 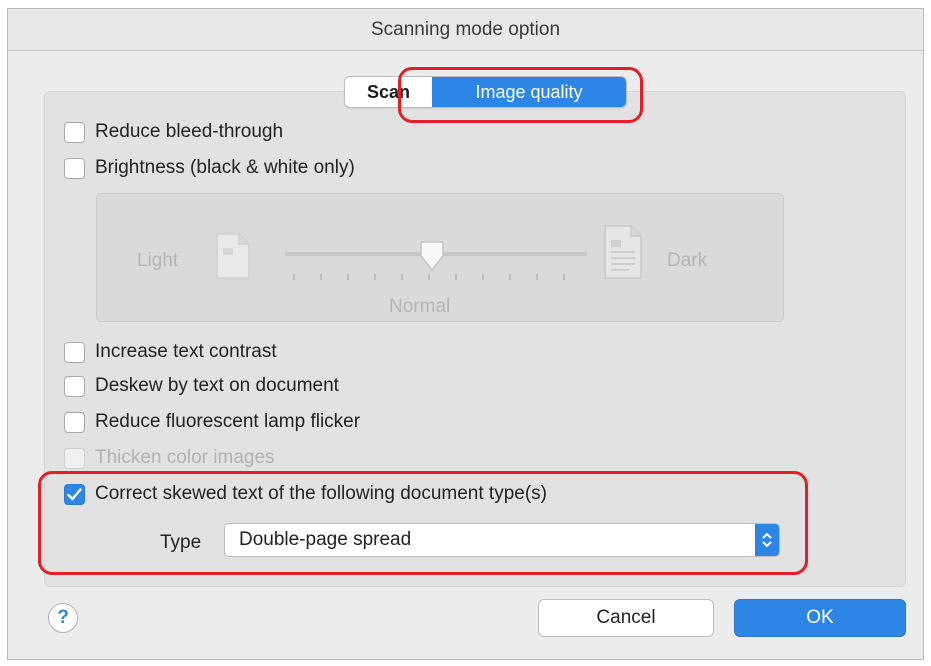 I want to click on cancel-button: Cancel, so click(x=626, y=618).